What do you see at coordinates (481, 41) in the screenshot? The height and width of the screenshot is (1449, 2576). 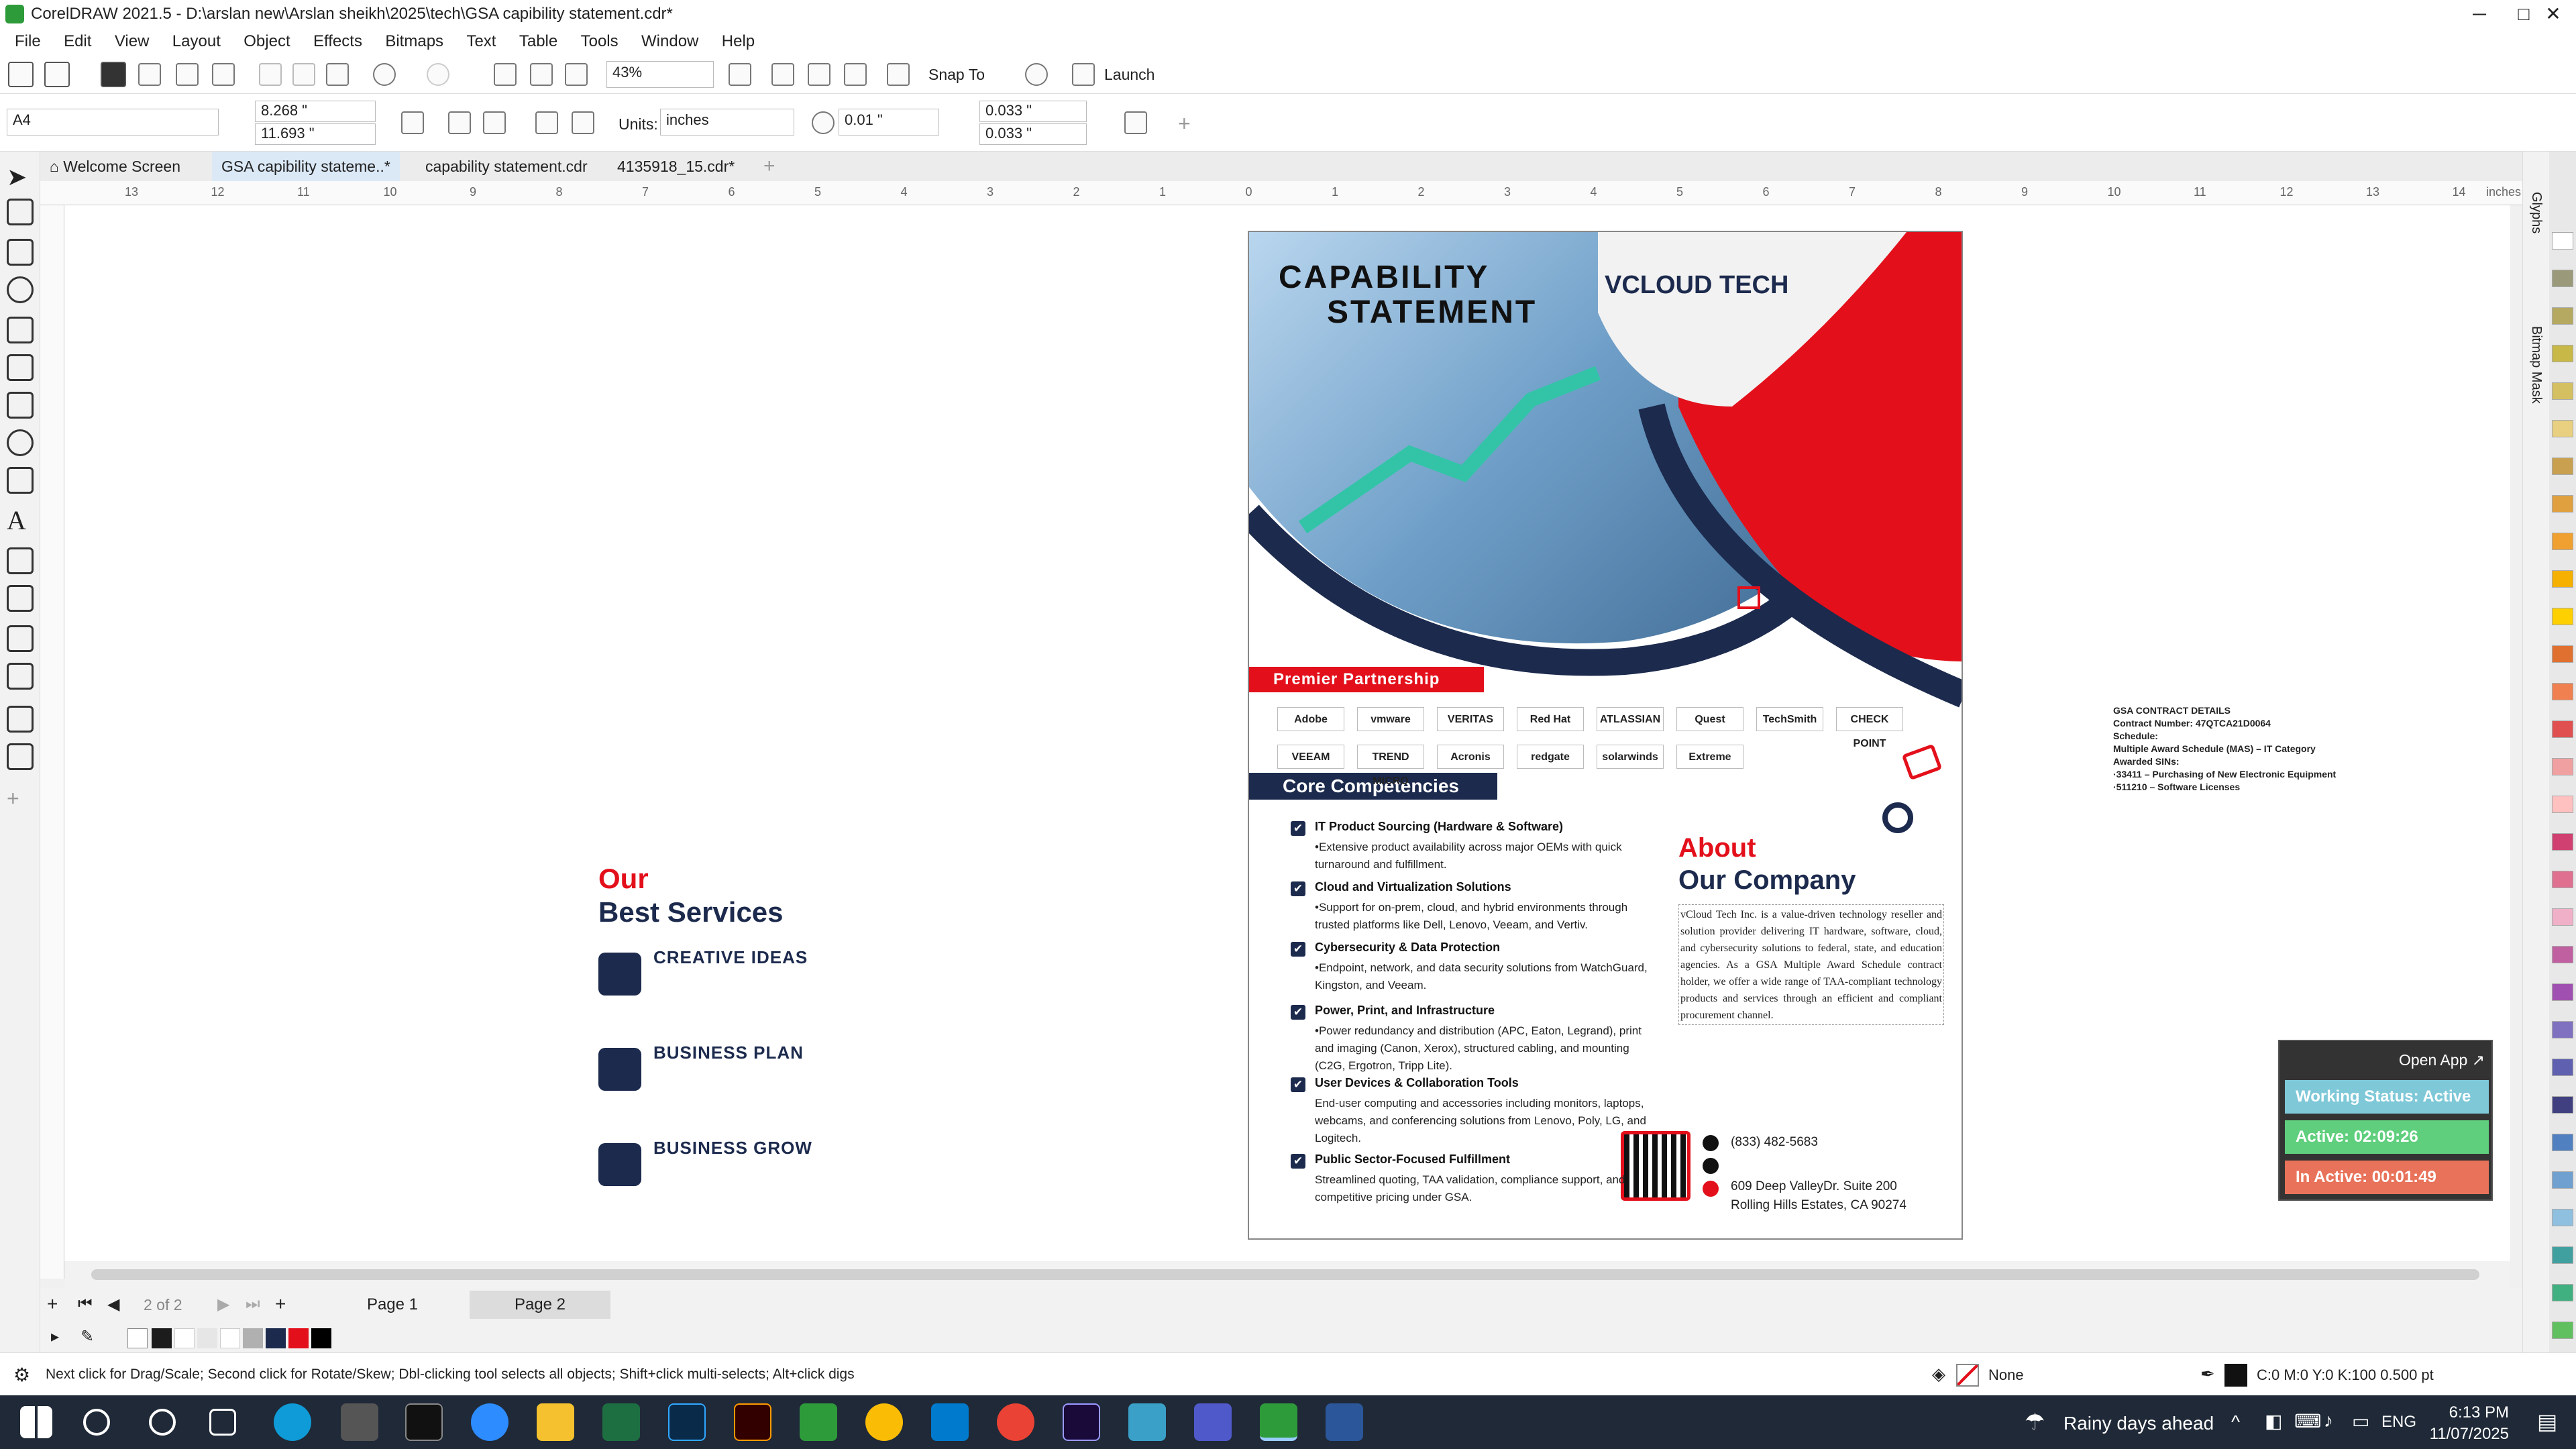 I see `menu-text: Text` at bounding box center [481, 41].